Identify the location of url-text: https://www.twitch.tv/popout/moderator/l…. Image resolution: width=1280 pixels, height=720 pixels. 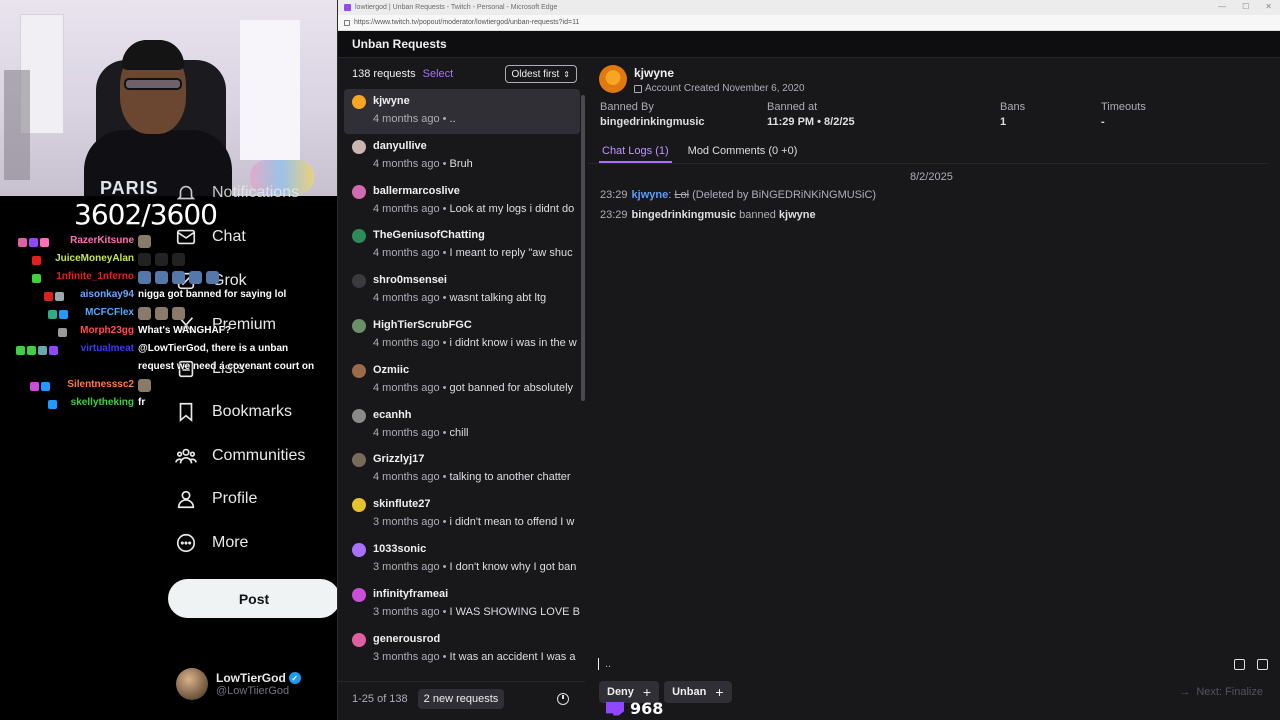
(467, 22).